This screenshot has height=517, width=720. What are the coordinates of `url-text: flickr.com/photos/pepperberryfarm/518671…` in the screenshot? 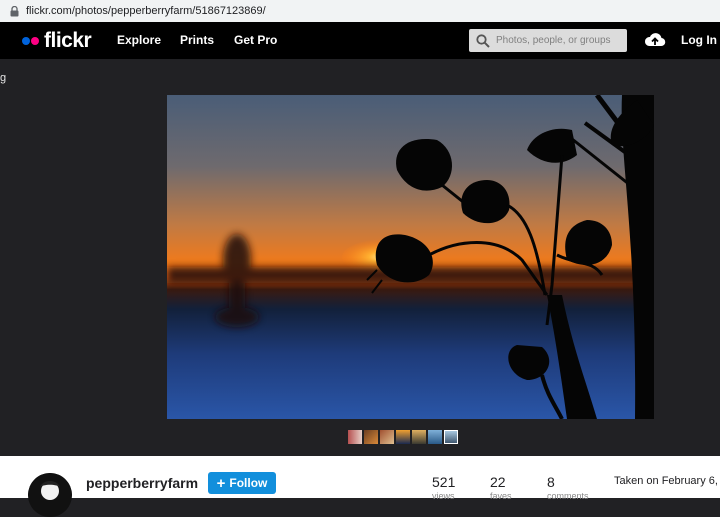 It's located at (146, 11).